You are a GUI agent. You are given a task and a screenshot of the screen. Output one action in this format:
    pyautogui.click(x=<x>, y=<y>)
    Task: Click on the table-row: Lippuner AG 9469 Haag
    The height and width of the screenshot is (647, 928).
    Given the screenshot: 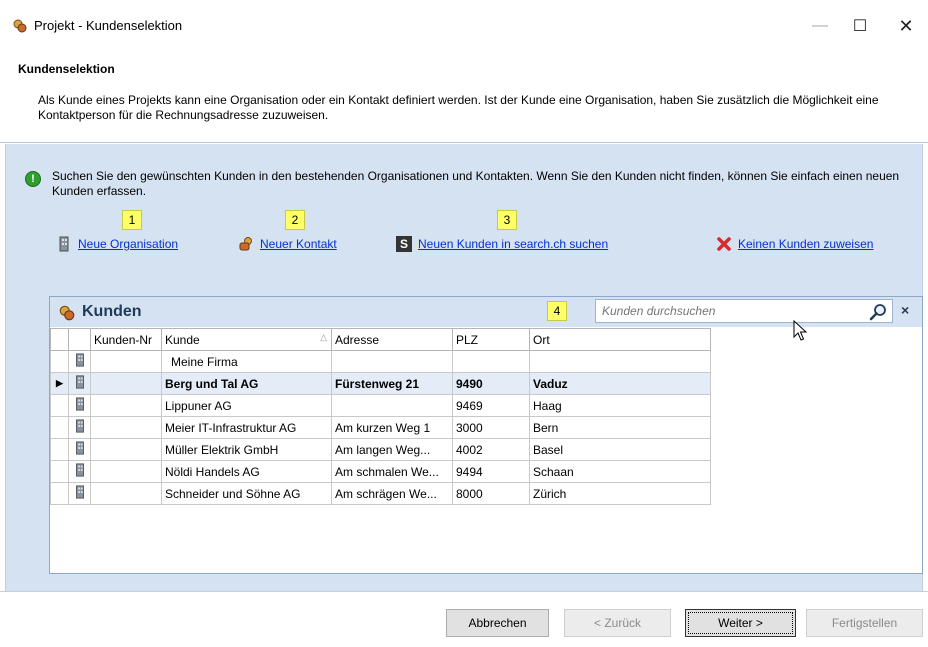 What is the action you would take?
    pyautogui.click(x=380, y=405)
    